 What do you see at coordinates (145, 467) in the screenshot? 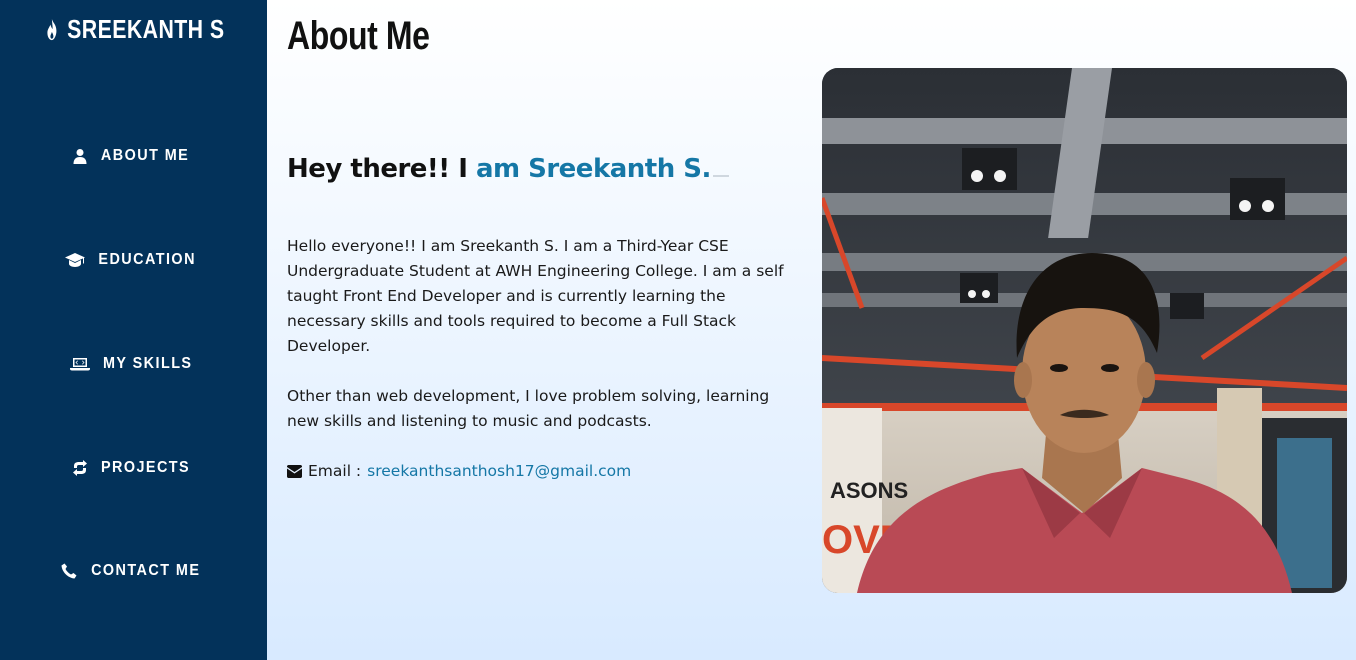
I see `sidebar-item-label: PROJECTS` at bounding box center [145, 467].